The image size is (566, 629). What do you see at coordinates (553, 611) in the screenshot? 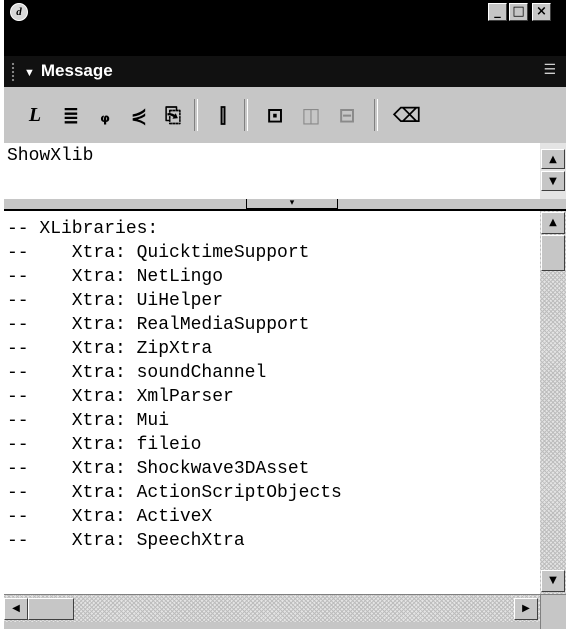
I see `resize-corner` at bounding box center [553, 611].